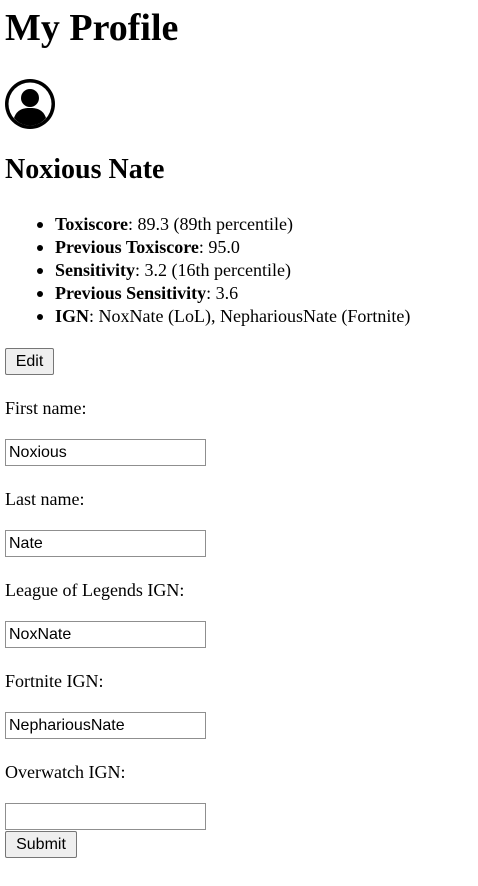 The image size is (478, 886). I want to click on last-name-label: Last name:, so click(45, 499).